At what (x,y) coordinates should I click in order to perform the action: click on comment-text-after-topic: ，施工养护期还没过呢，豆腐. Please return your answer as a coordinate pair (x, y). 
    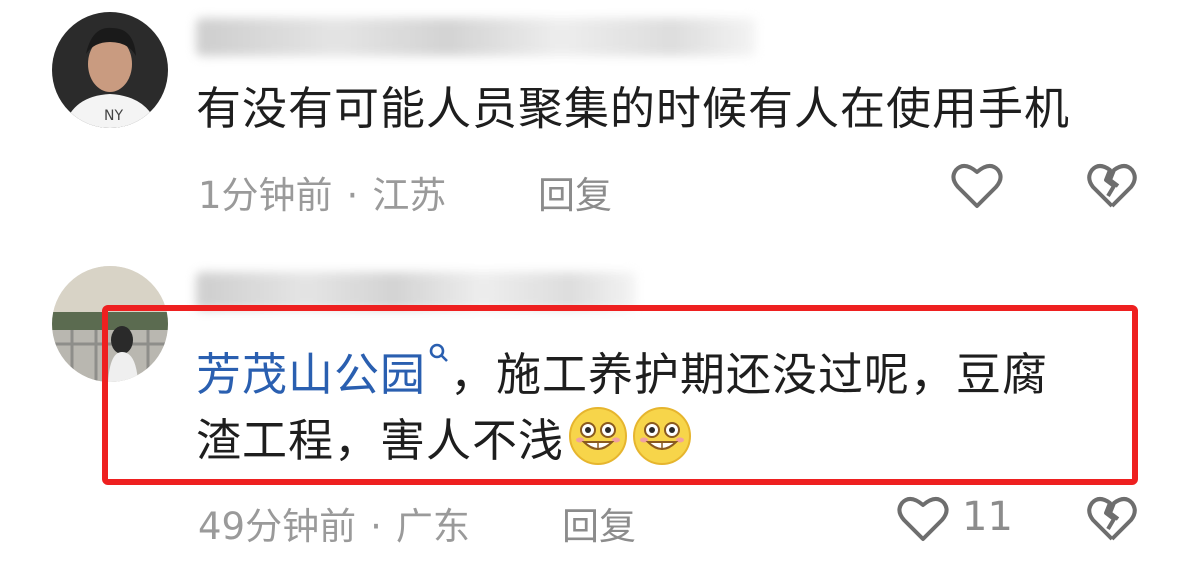
    Looking at the image, I should click on (749, 374).